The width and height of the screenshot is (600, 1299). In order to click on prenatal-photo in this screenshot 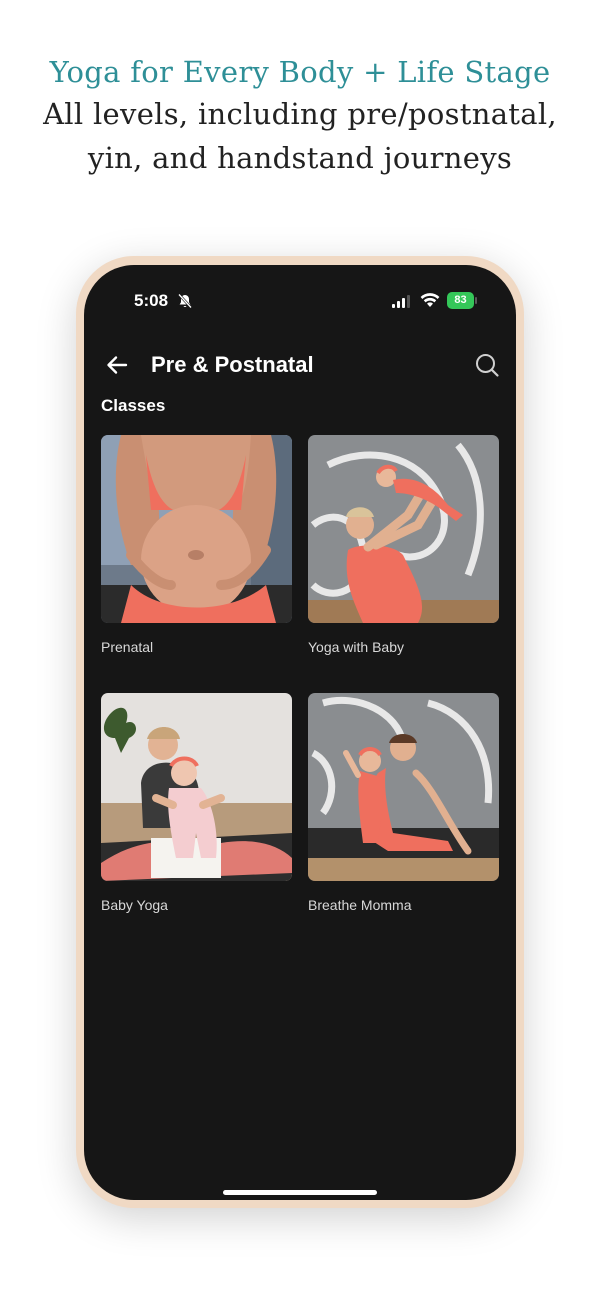, I will do `click(196, 529)`.